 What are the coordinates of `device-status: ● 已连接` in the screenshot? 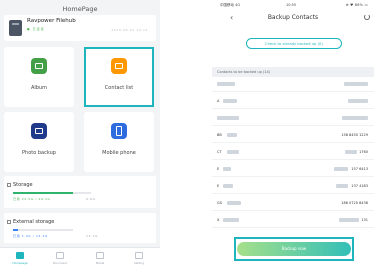 It's located at (36, 29).